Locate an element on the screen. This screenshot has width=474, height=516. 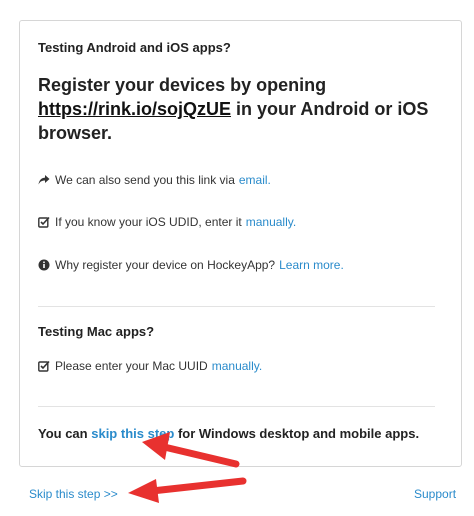
mac-uuid-row: Please enter your Mac UUID manually. is located at coordinates (150, 366).